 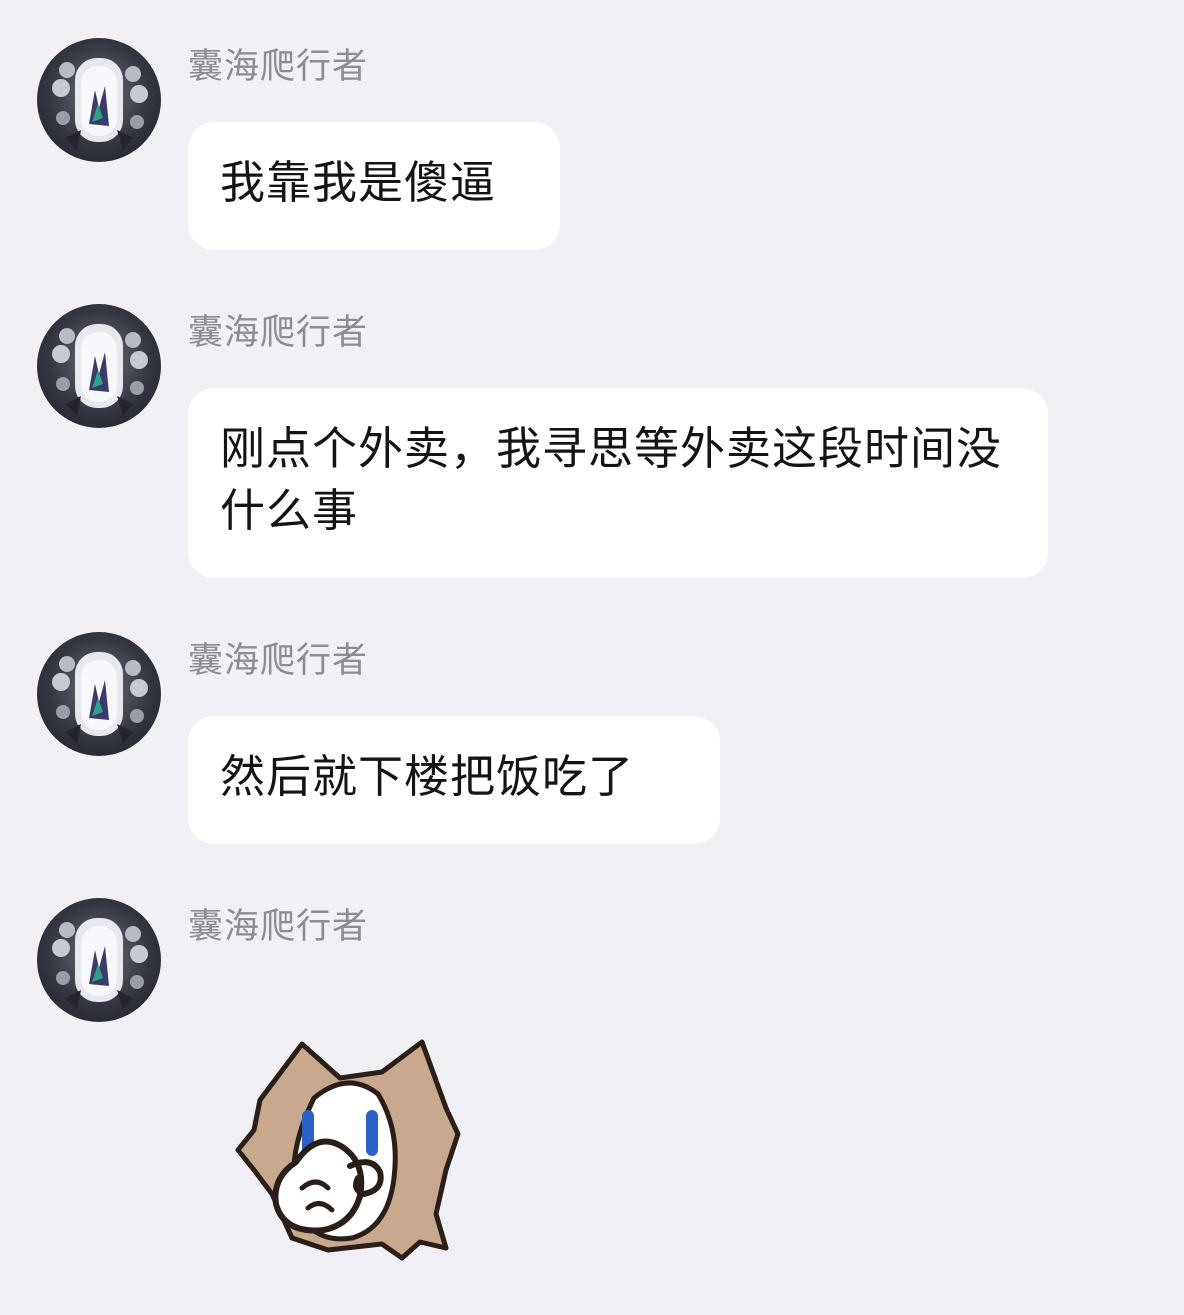 I want to click on message-bubble: 刚点个外卖，我寻思等外卖这段时间没什么事, so click(x=618, y=483).